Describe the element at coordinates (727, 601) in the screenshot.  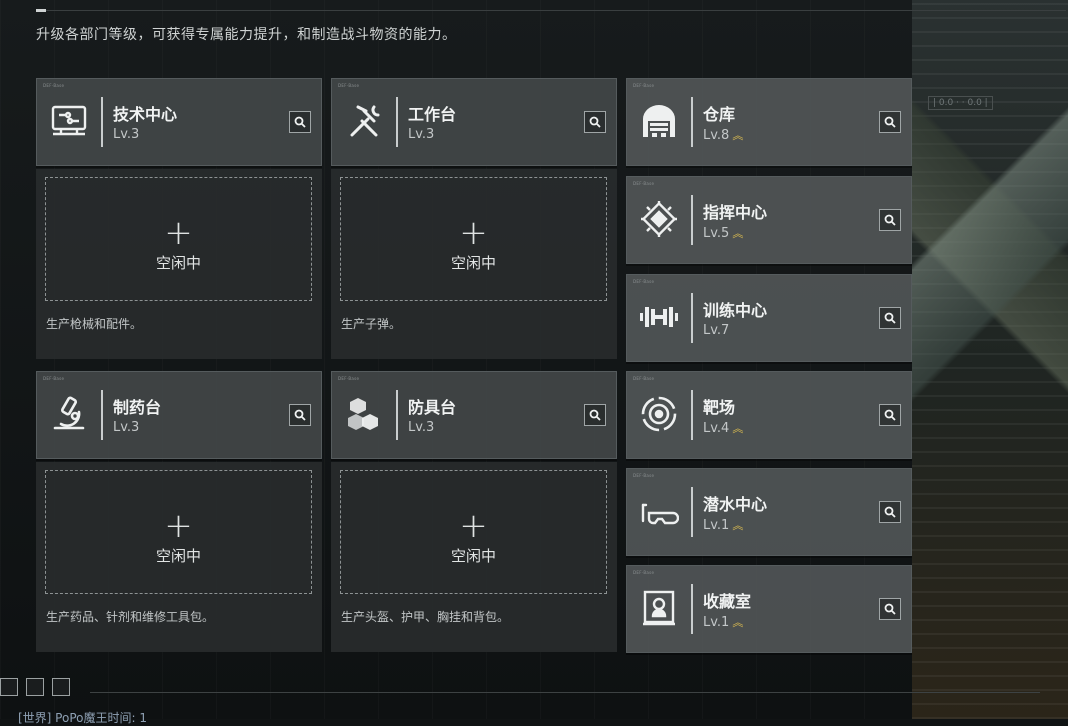
I see `facility-name: 收藏室` at that location.